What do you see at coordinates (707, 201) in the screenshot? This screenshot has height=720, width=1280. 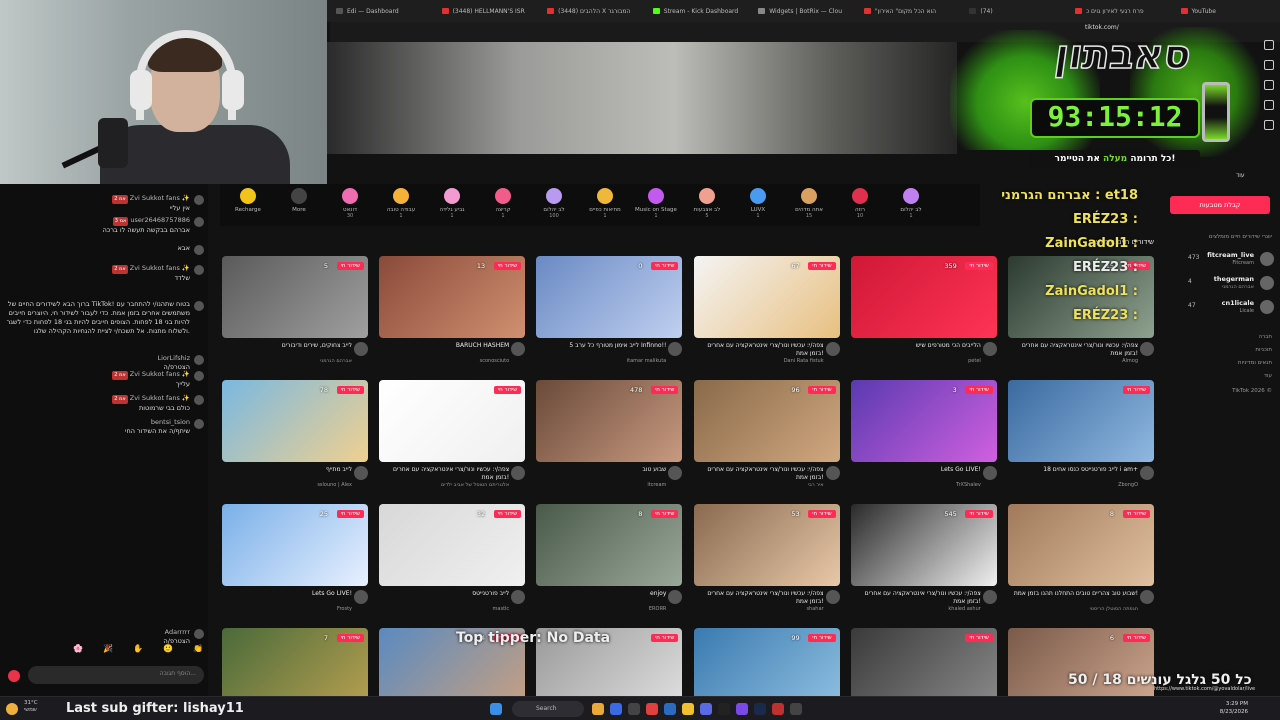 I see `gift-item: לב אצבעות 5` at bounding box center [707, 201].